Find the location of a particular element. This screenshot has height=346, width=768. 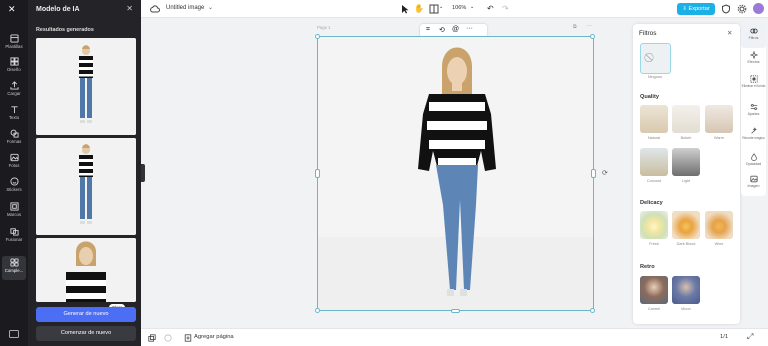

start-over-button: Comenzar de nuevo is located at coordinates (86, 333).